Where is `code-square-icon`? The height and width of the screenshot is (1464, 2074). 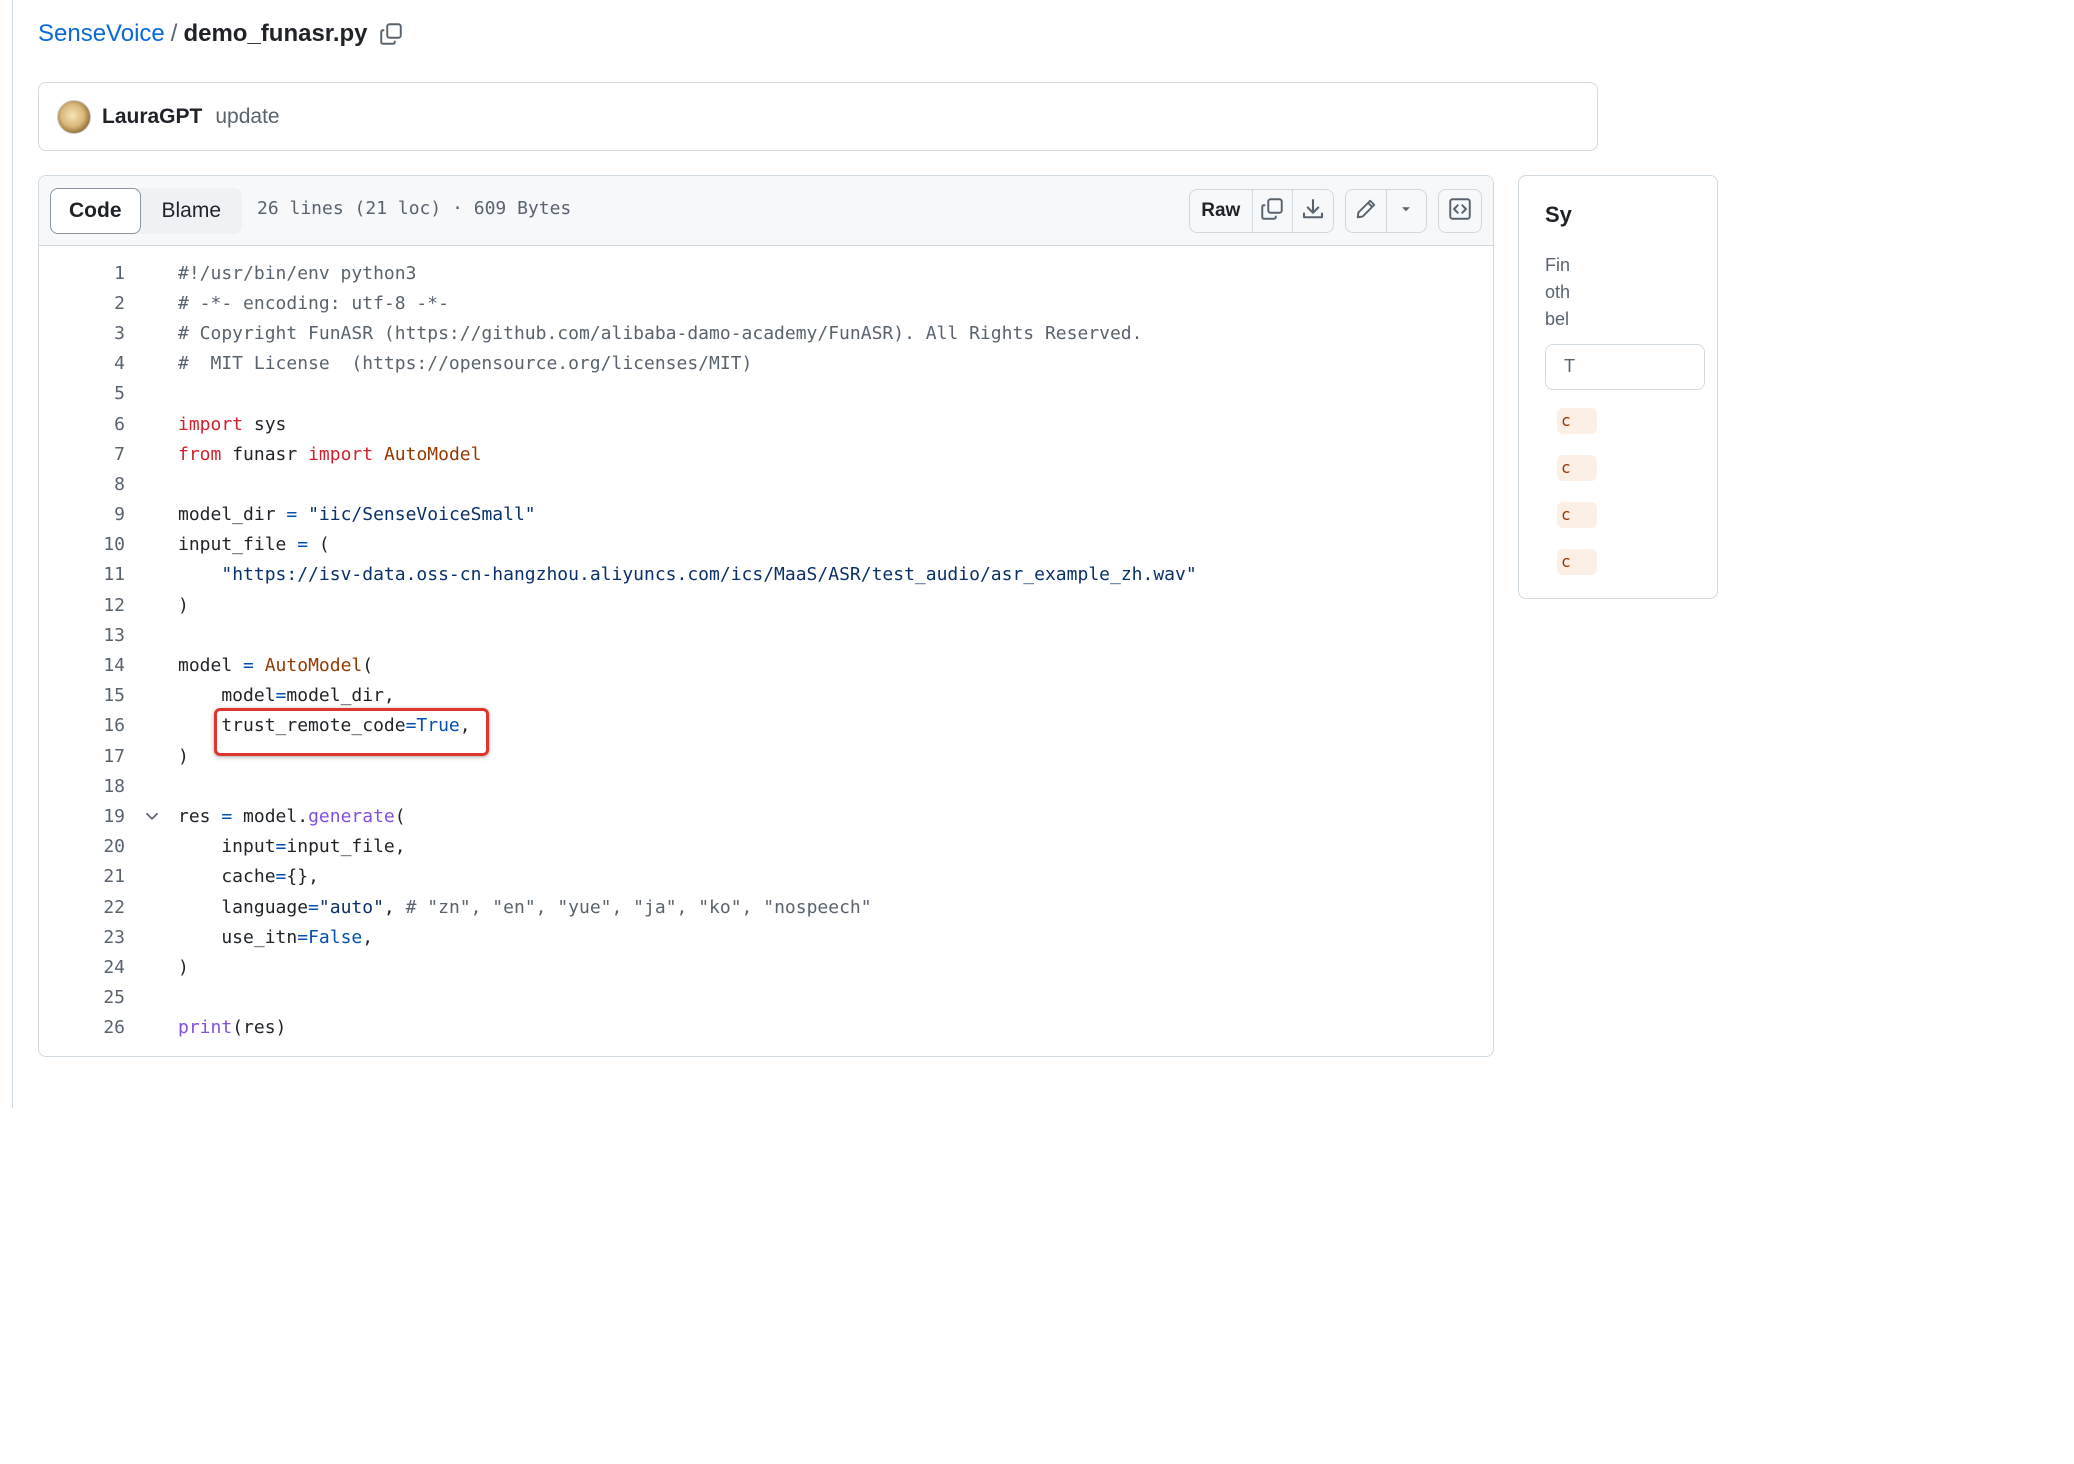
code-square-icon is located at coordinates (1460, 211).